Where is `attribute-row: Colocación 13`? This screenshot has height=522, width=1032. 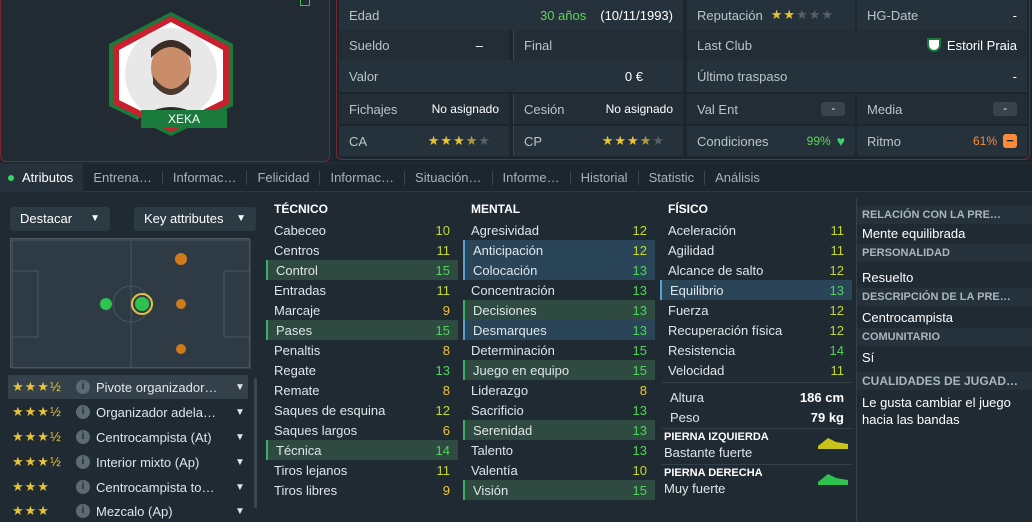
attribute-row: Colocación 13 is located at coordinates (559, 270).